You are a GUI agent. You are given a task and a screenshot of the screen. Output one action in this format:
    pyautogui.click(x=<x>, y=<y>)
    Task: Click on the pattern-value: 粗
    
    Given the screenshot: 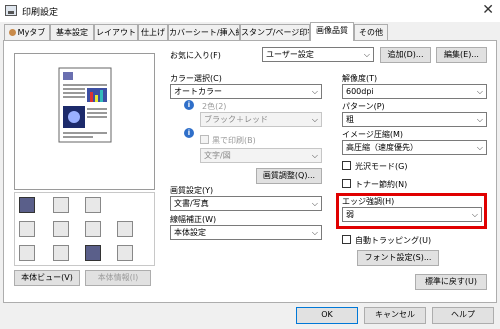 What is the action you would take?
    pyautogui.click(x=350, y=119)
    